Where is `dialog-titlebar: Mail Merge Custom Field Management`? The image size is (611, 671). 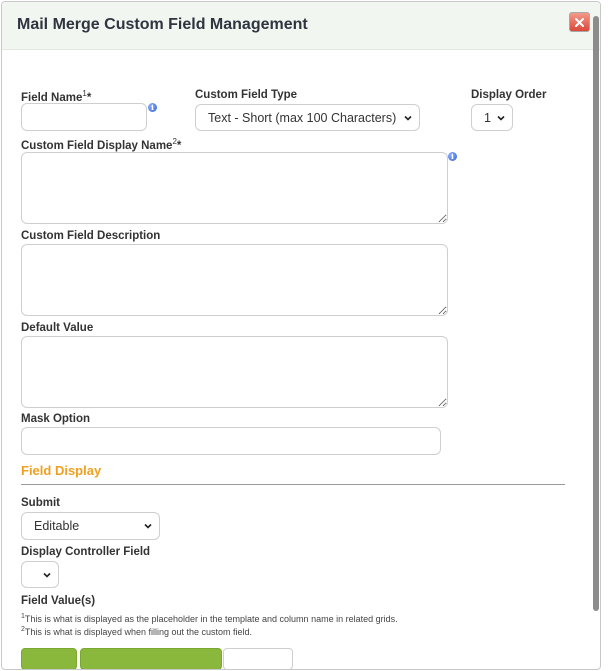
dialog-titlebar: Mail Merge Custom Field Management is located at coordinates (301, 26).